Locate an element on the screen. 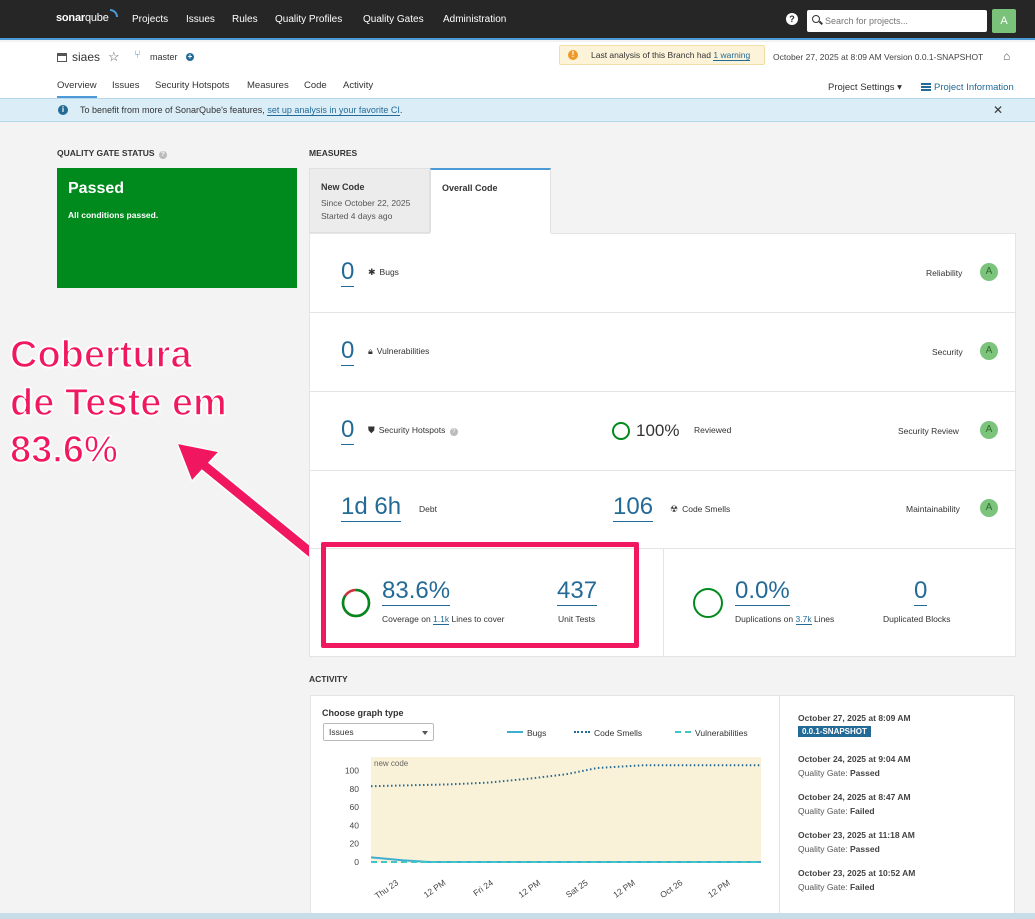  annotation-arrow is located at coordinates (251, 504).